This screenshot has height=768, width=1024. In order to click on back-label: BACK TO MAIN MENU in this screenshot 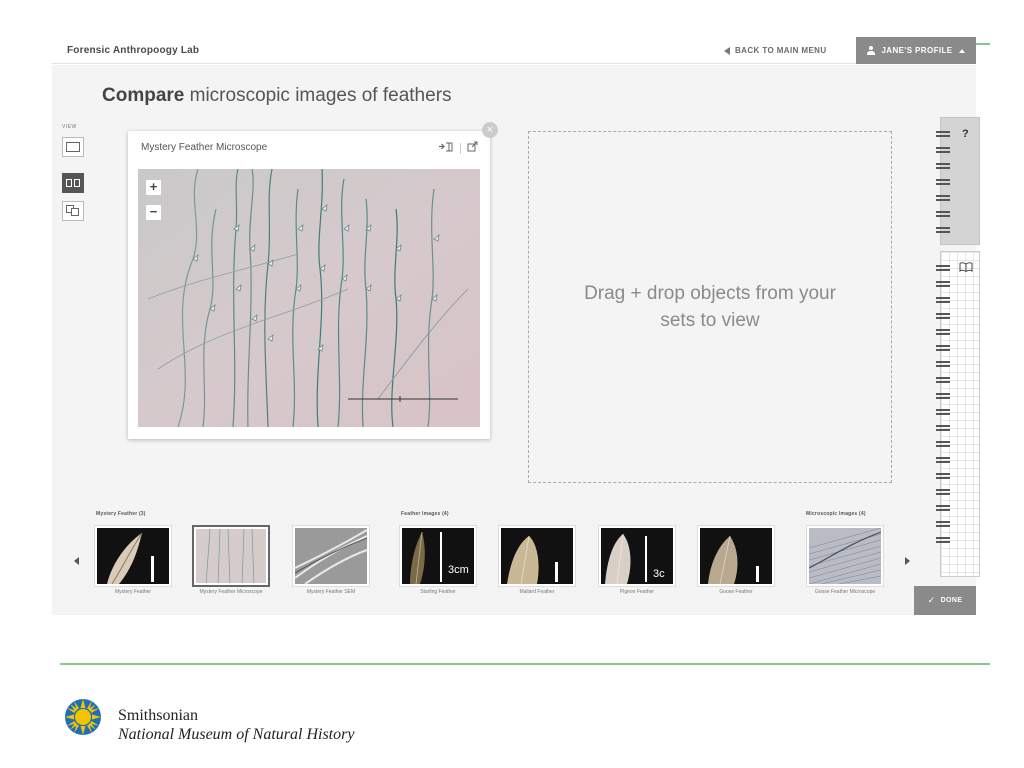, I will do `click(781, 50)`.